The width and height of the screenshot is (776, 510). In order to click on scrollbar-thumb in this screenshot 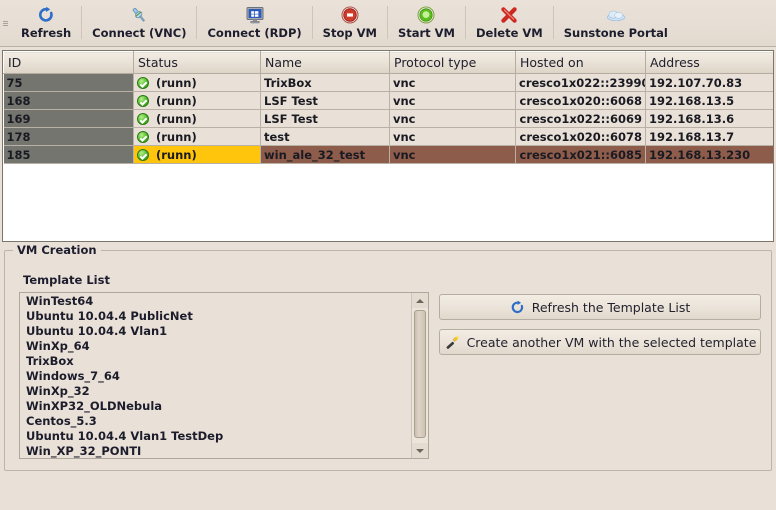, I will do `click(420, 374)`.